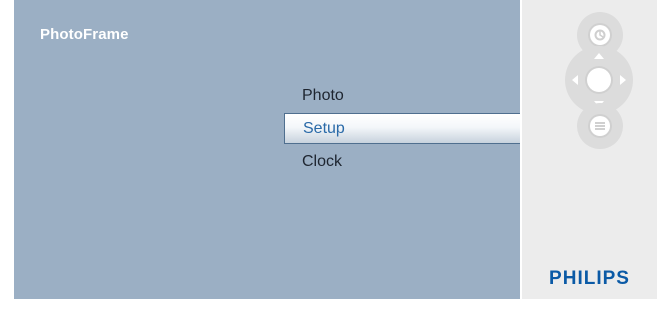  Describe the element at coordinates (575, 80) in the screenshot. I see `arrow-left-icon` at that location.